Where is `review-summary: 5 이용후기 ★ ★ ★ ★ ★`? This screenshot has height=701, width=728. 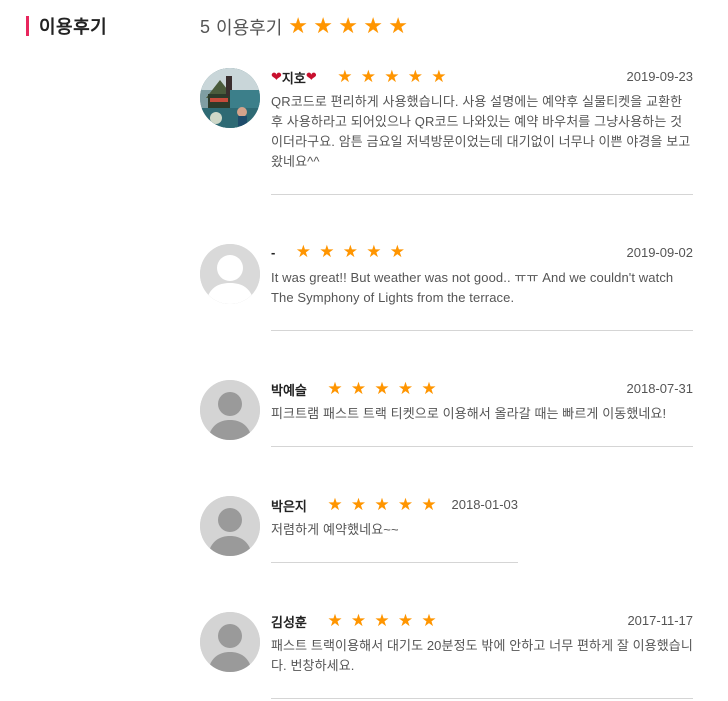 review-summary: 5 이용후기 ★ ★ ★ ★ ★ is located at coordinates (306, 27).